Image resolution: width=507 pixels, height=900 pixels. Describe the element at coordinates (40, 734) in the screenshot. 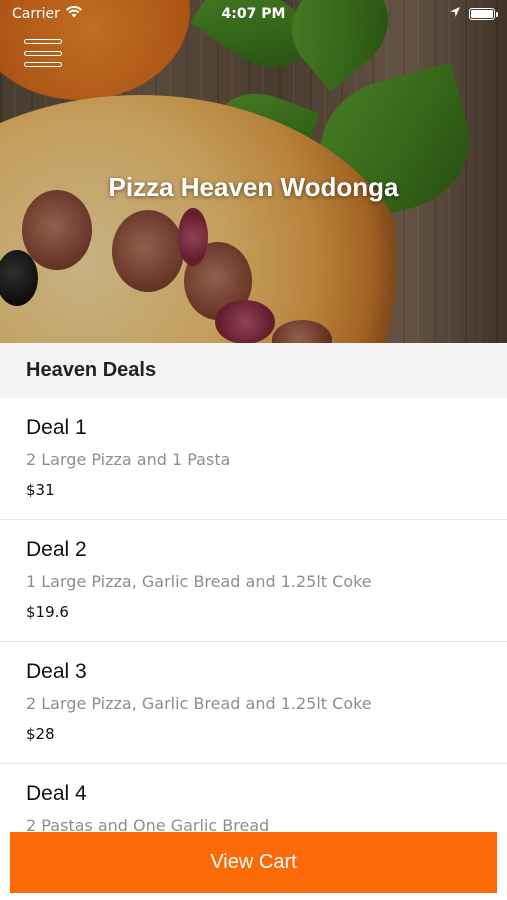

I see `deal-price: $28` at that location.